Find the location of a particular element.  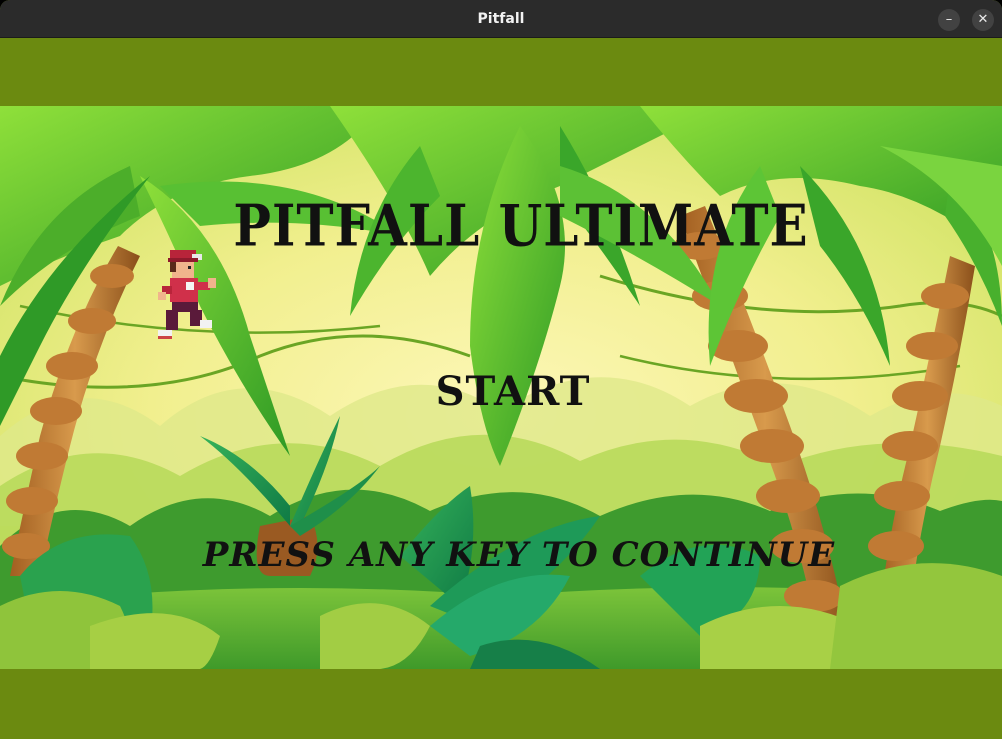

close-icon: ✕ is located at coordinates (983, 19).